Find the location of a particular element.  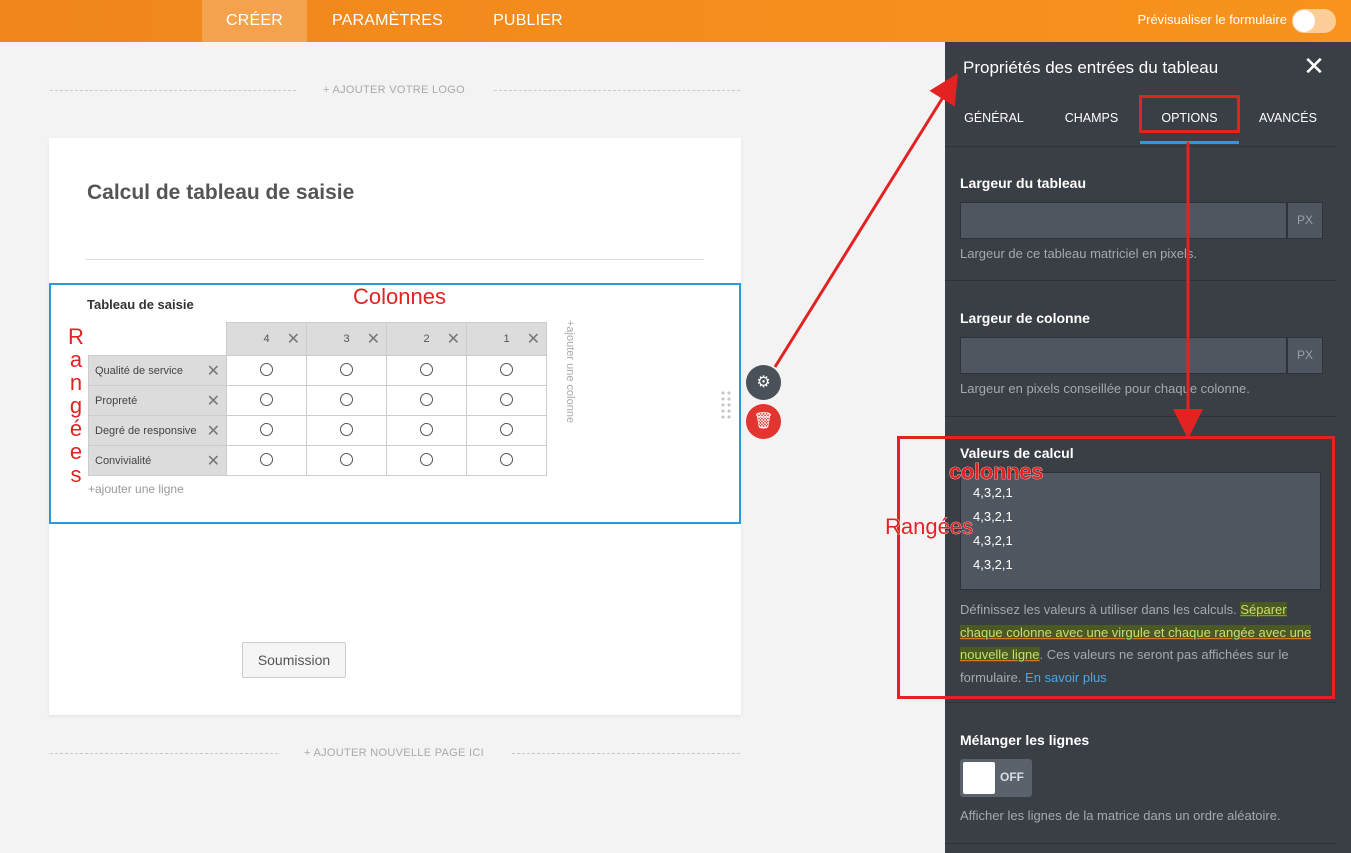

form-title: Calcul de tableau de saisie is located at coordinates (220, 193).